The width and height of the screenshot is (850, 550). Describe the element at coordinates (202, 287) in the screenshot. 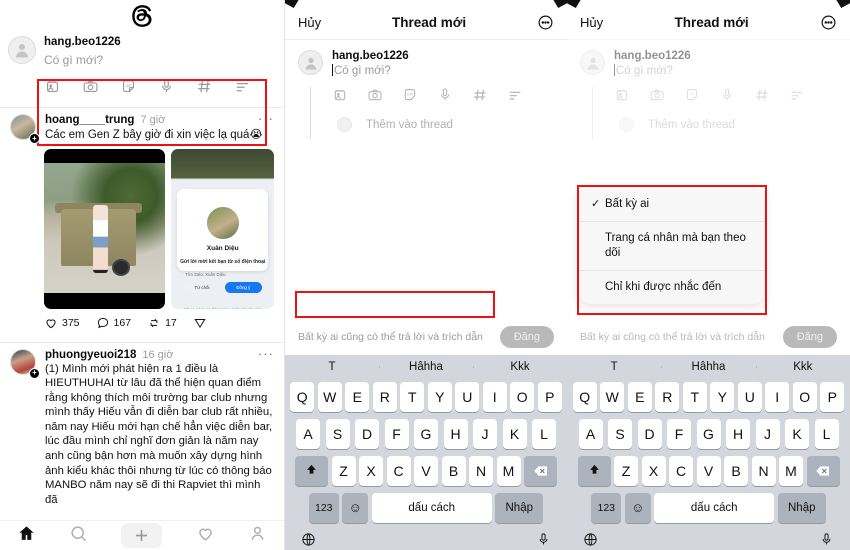

I see `card-decline-button: Từ chối` at that location.